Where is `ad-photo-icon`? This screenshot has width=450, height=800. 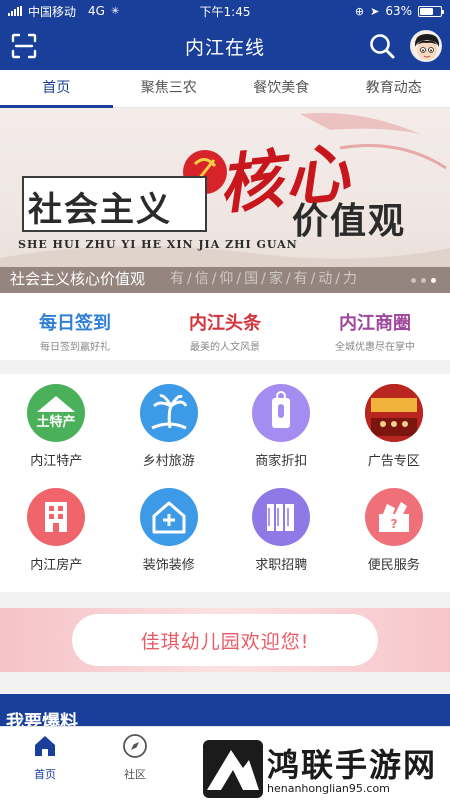 ad-photo-icon is located at coordinates (393, 413).